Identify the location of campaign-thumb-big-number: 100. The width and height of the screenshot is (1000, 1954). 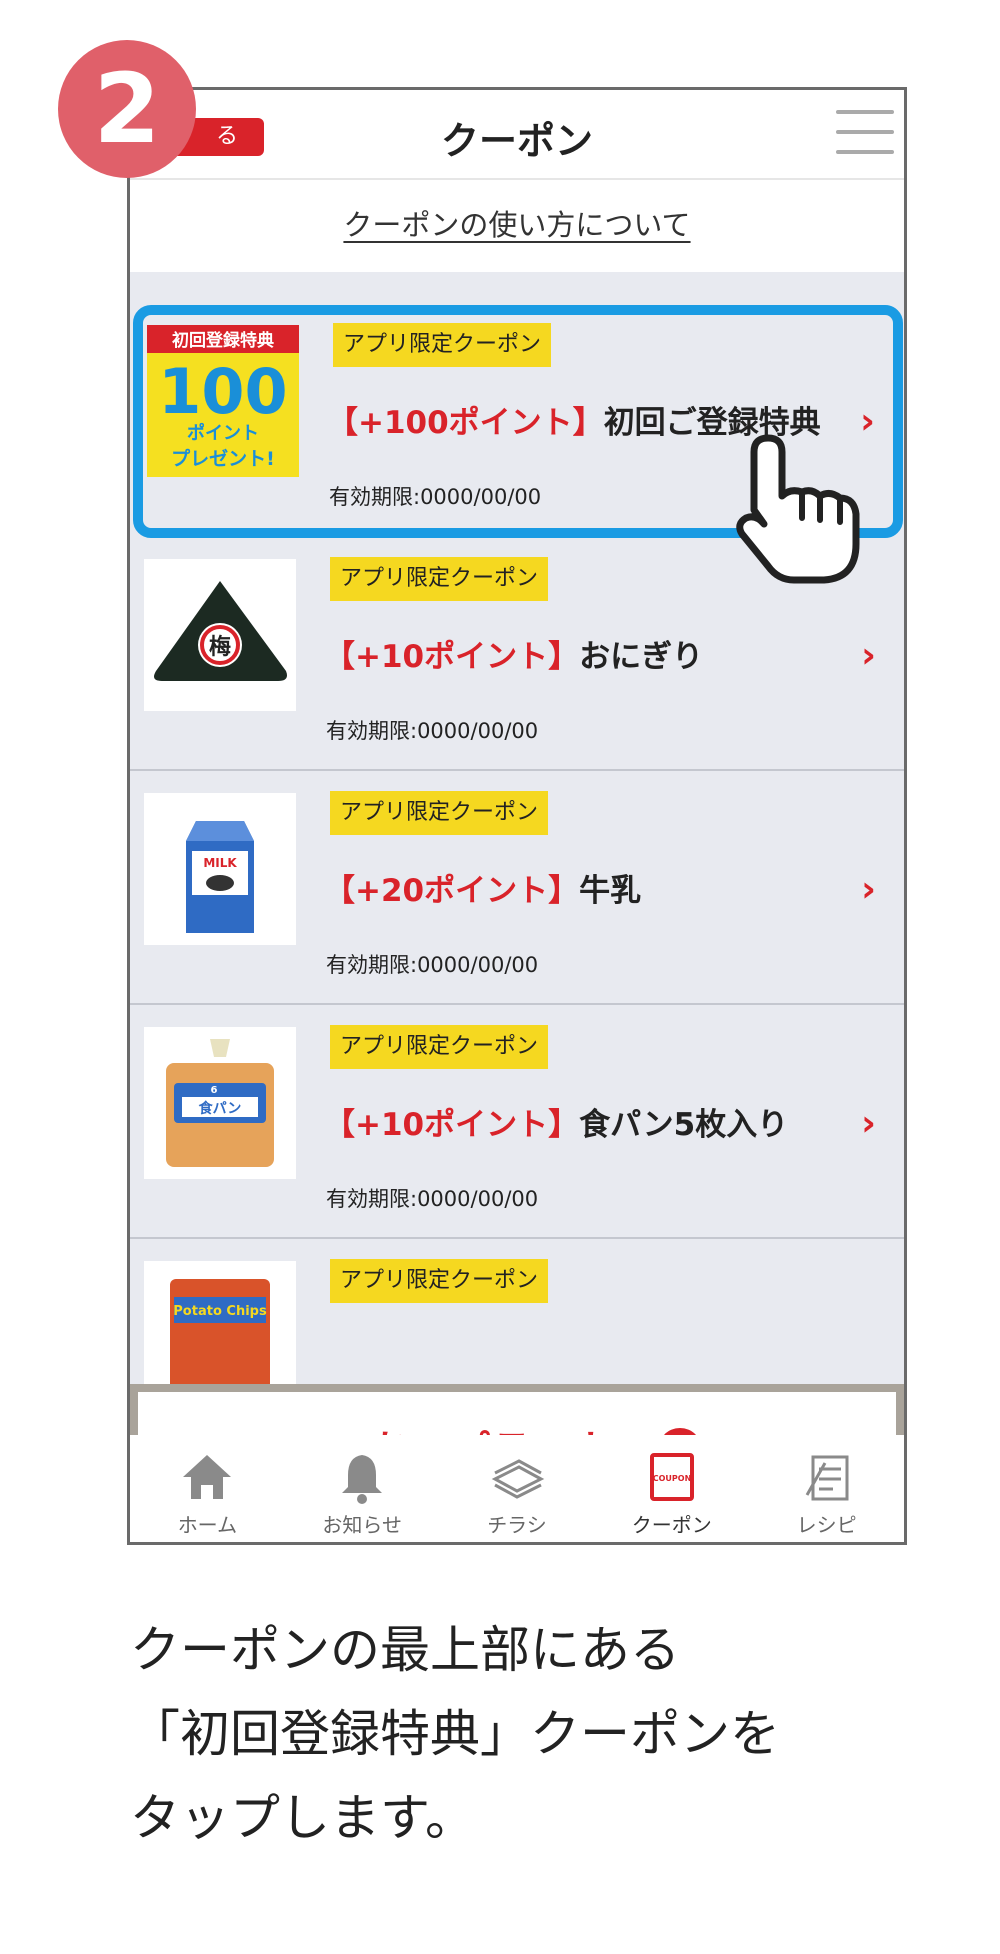
(222, 391).